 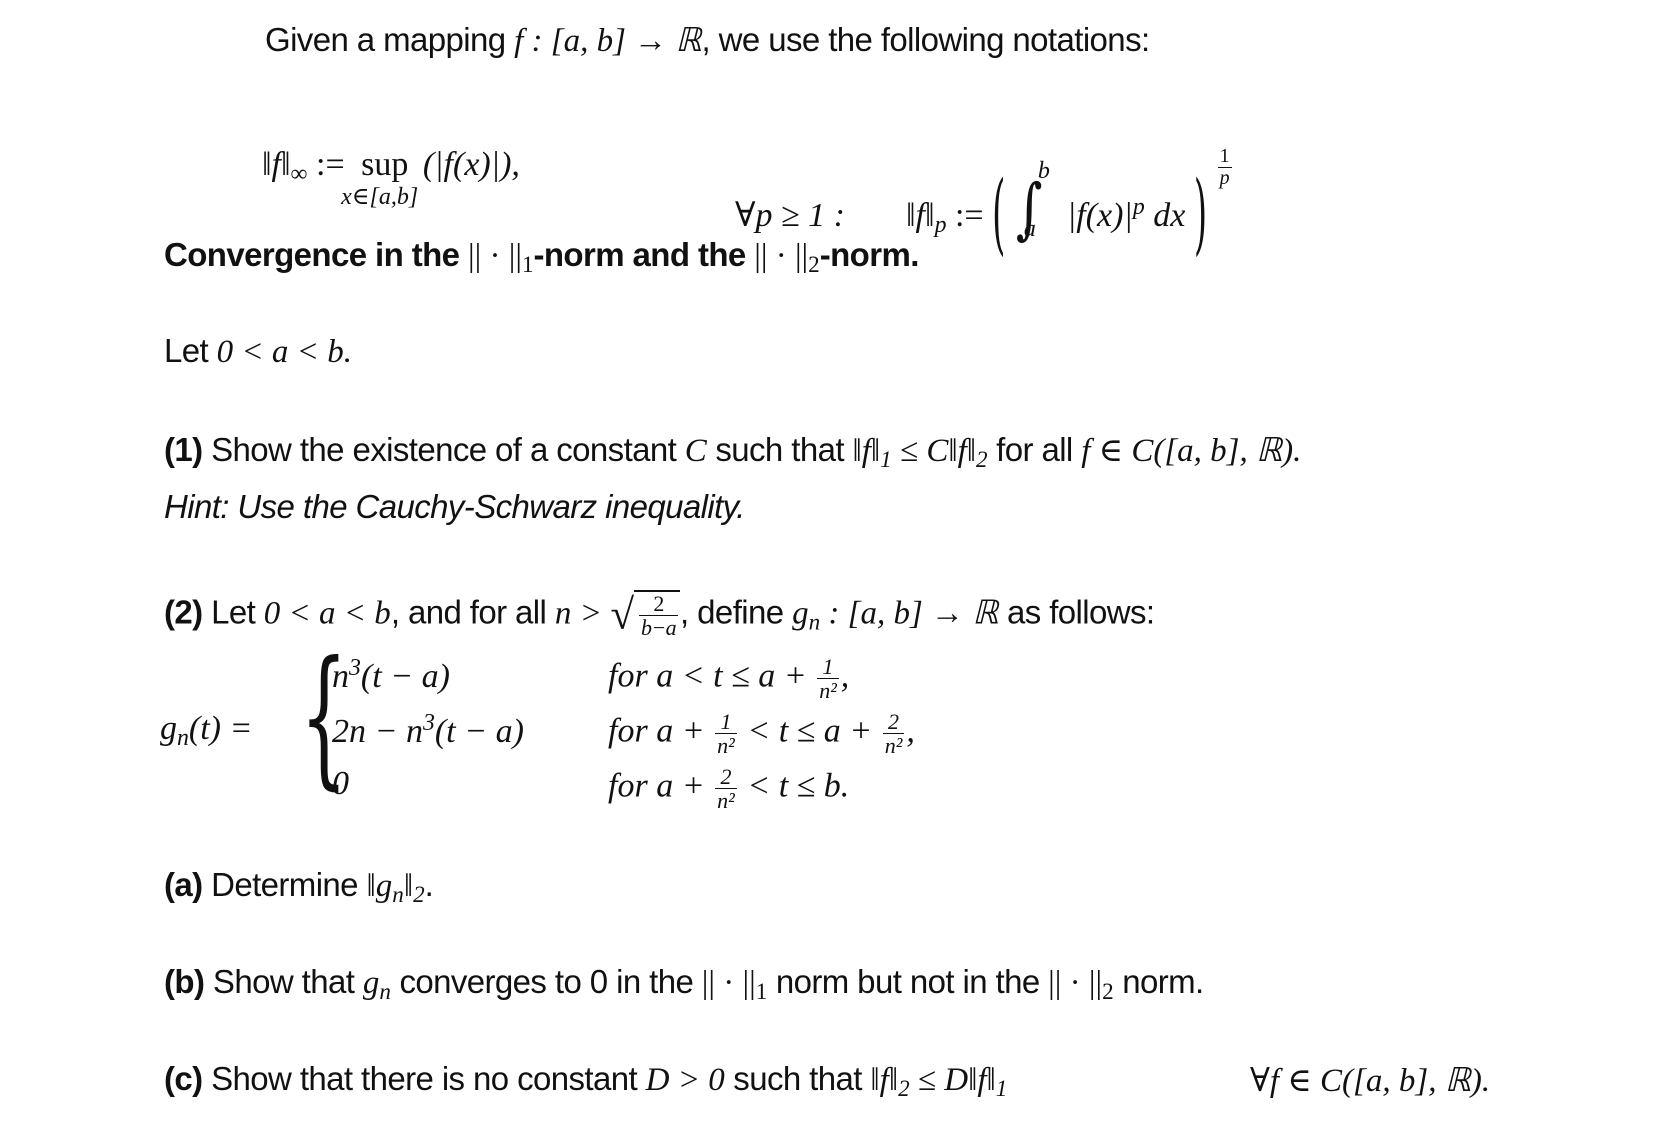 What do you see at coordinates (340, 783) in the screenshot?
I see `case-3-expr: 0` at bounding box center [340, 783].